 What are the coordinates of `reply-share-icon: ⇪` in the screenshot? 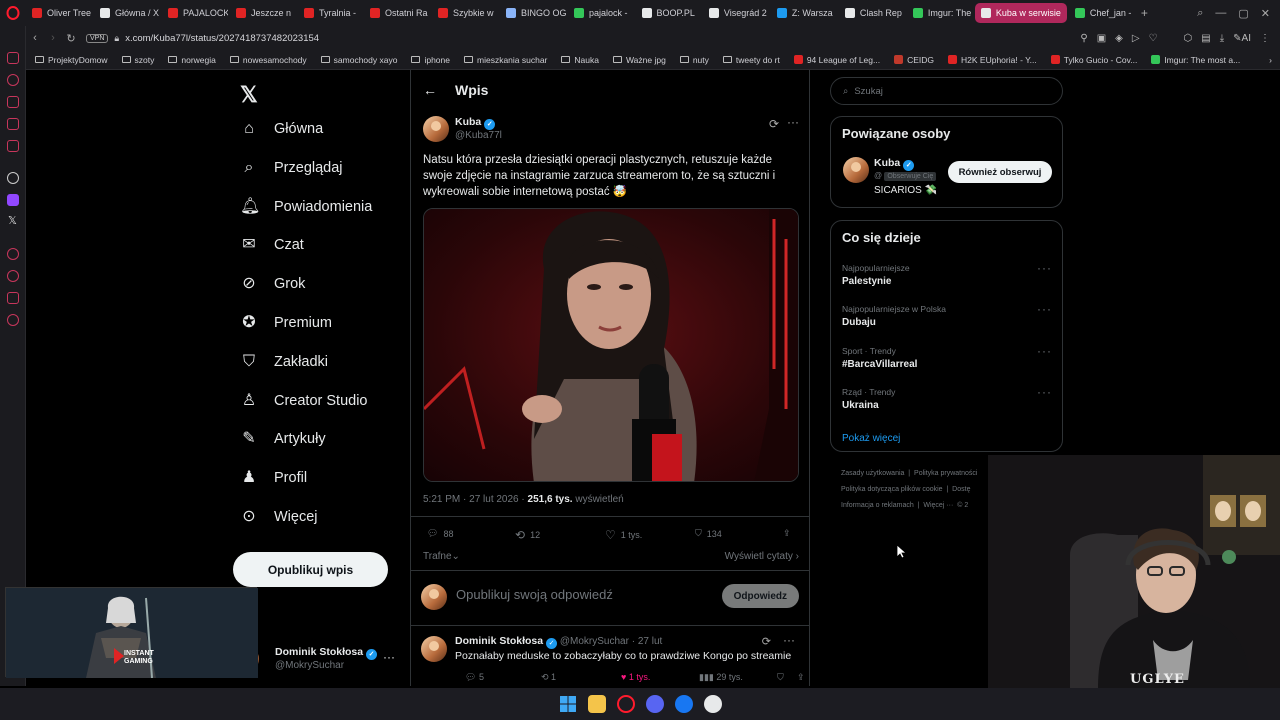 It's located at (801, 677).